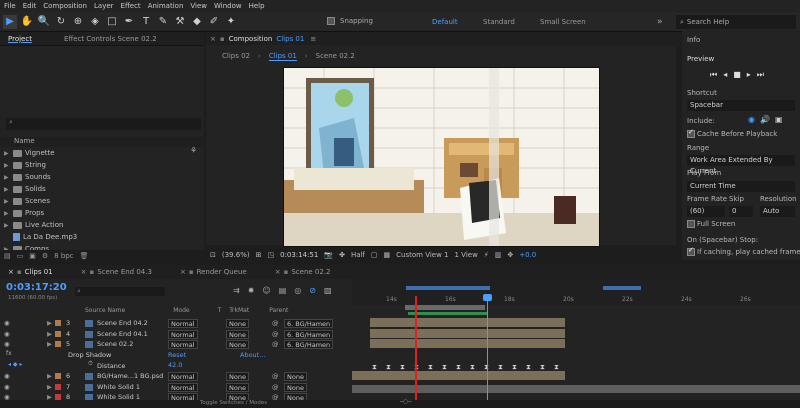 Image resolution: width=800 pixels, height=408 pixels. I want to click on zoom-level-dropdown: (39.6%), so click(236, 255).